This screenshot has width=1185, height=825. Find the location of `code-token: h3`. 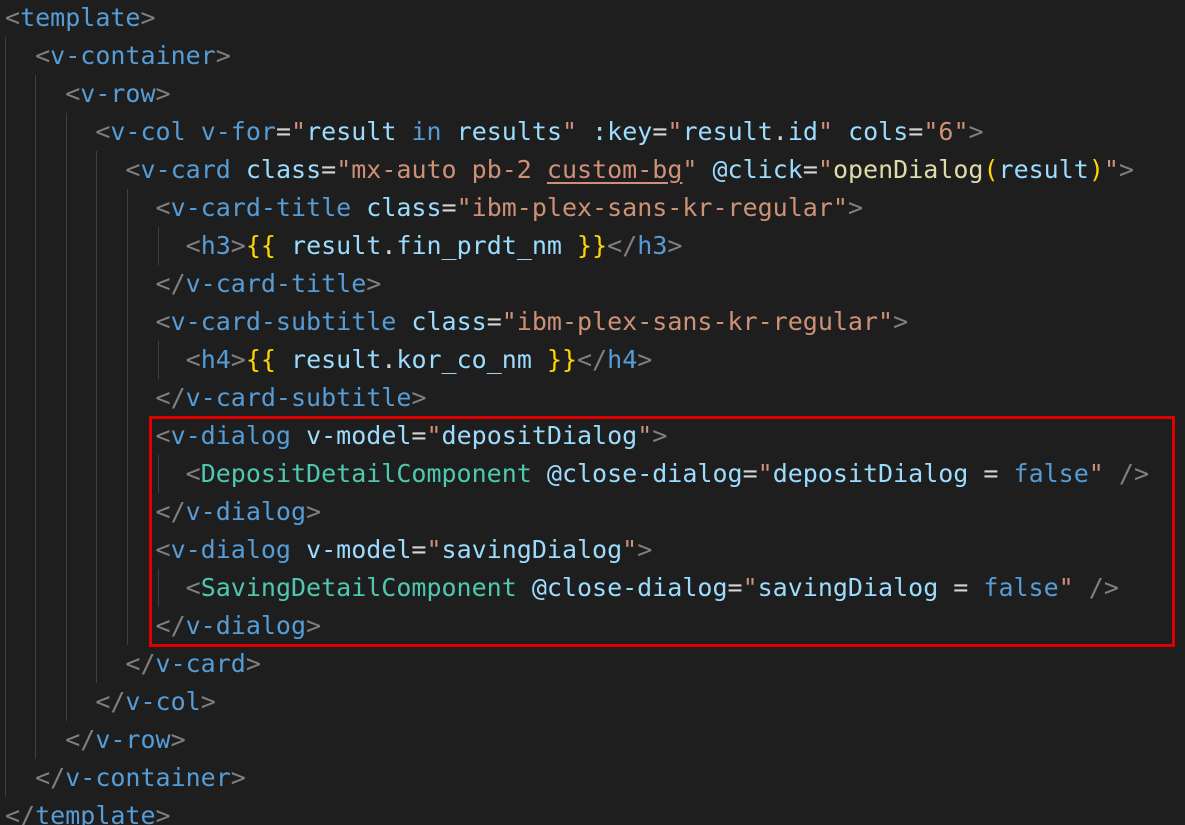

code-token: h3 is located at coordinates (215, 245).